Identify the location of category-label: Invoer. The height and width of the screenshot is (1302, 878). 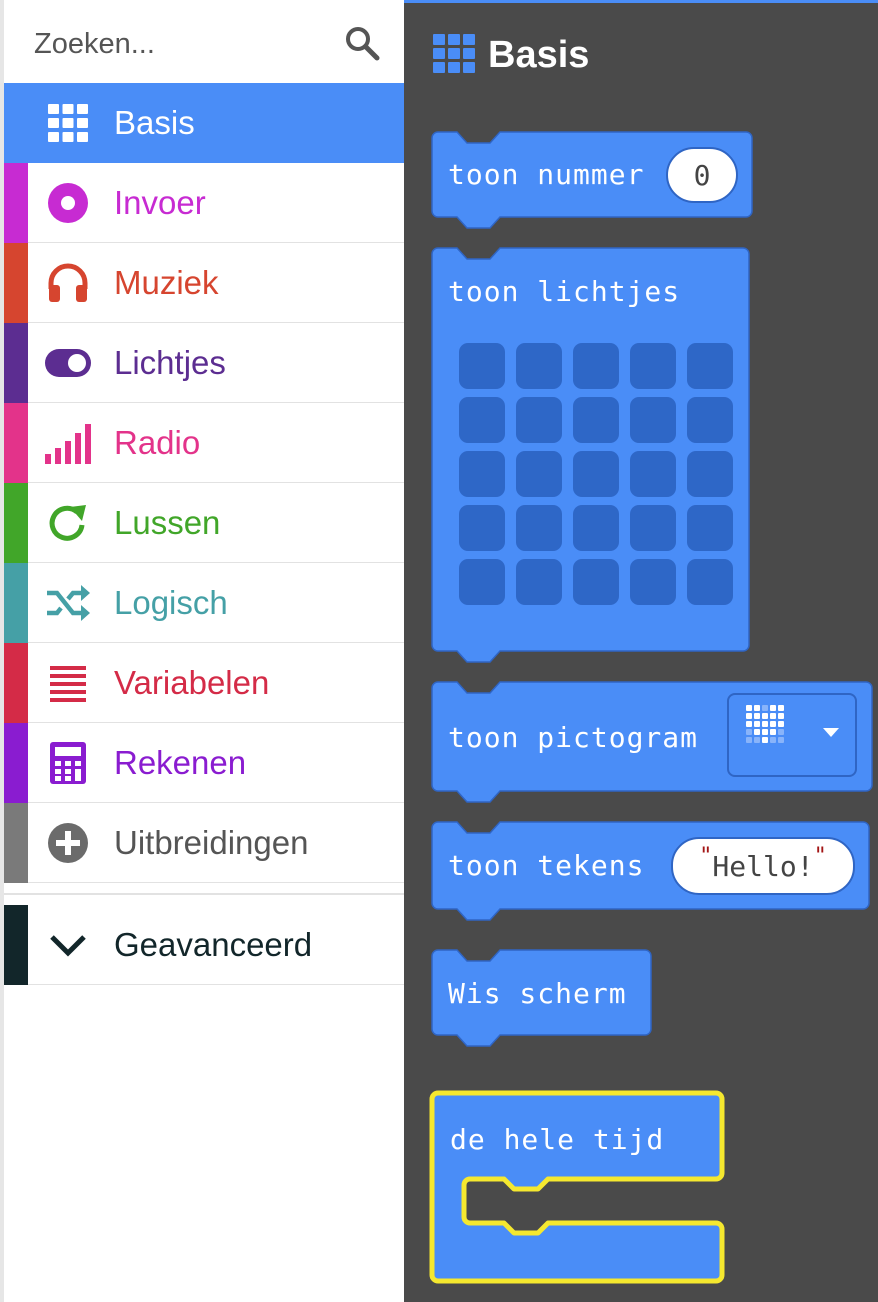
(160, 202).